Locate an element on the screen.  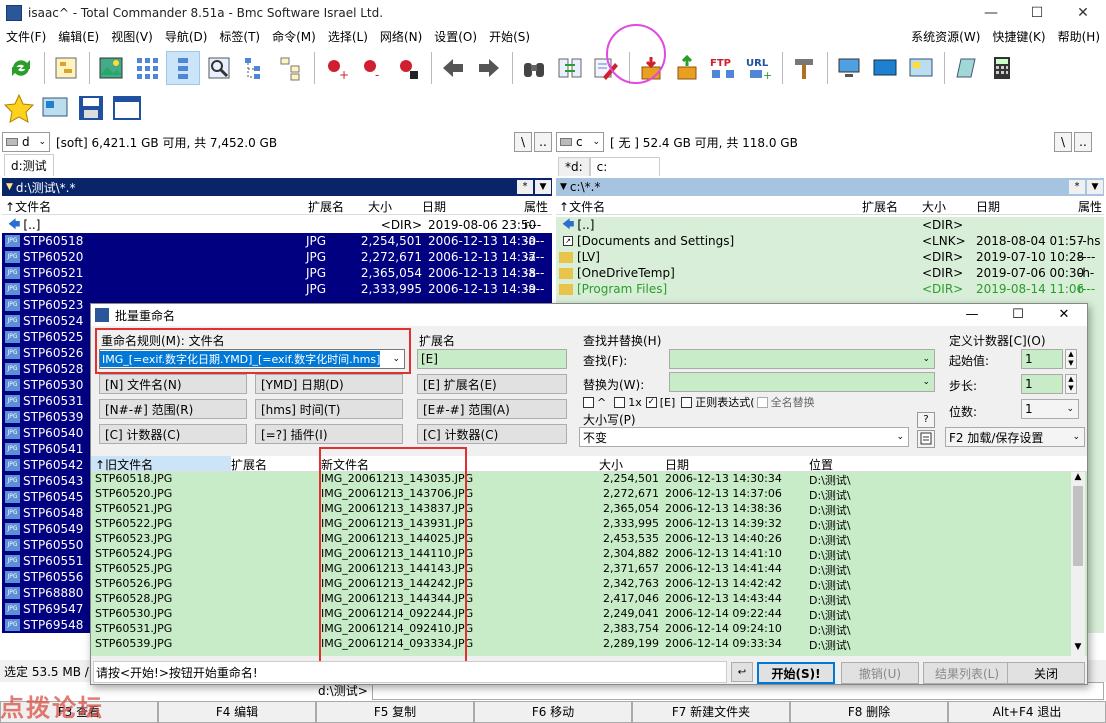
refresh-icon is located at coordinates (21, 68).